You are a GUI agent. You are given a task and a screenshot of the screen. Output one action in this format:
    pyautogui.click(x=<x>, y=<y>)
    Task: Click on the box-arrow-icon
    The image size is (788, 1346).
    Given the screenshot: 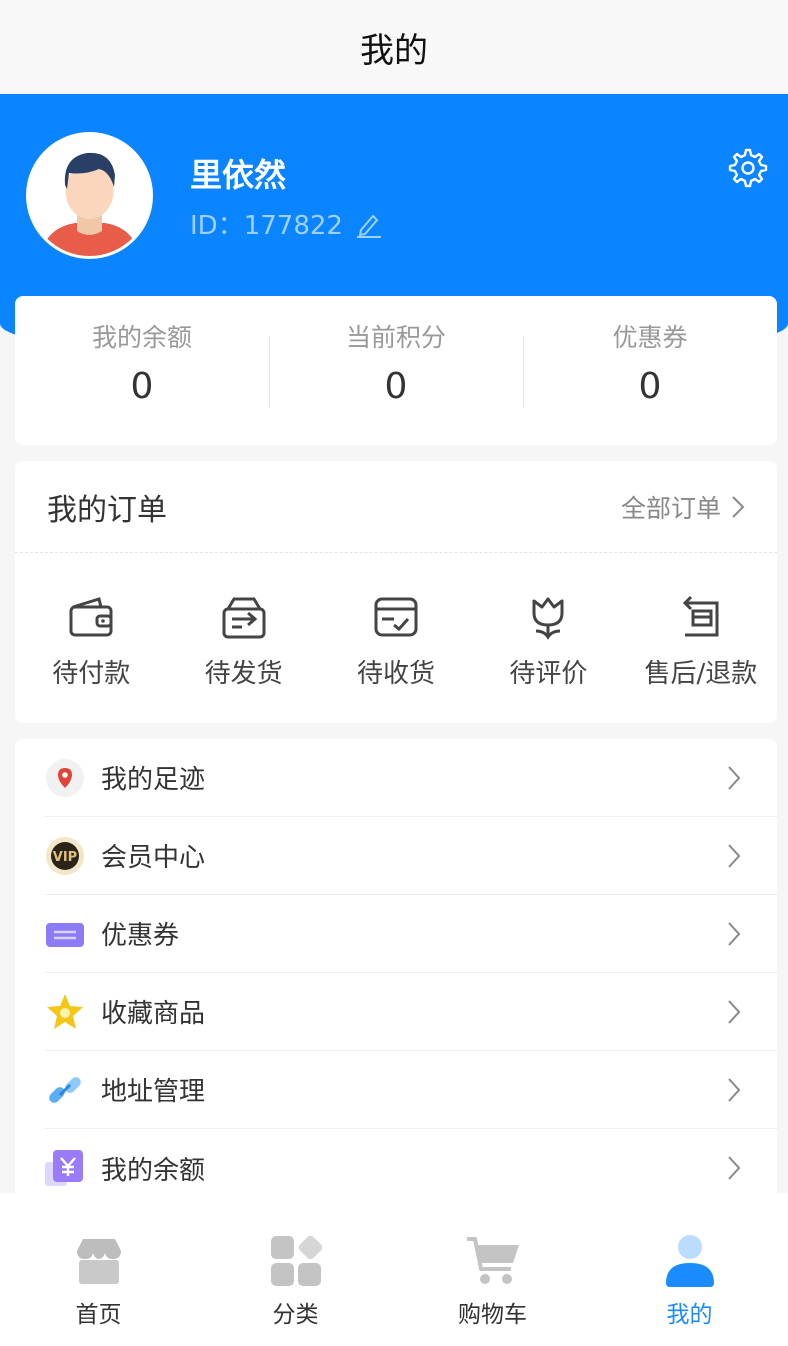 What is the action you would take?
    pyautogui.click(x=244, y=618)
    